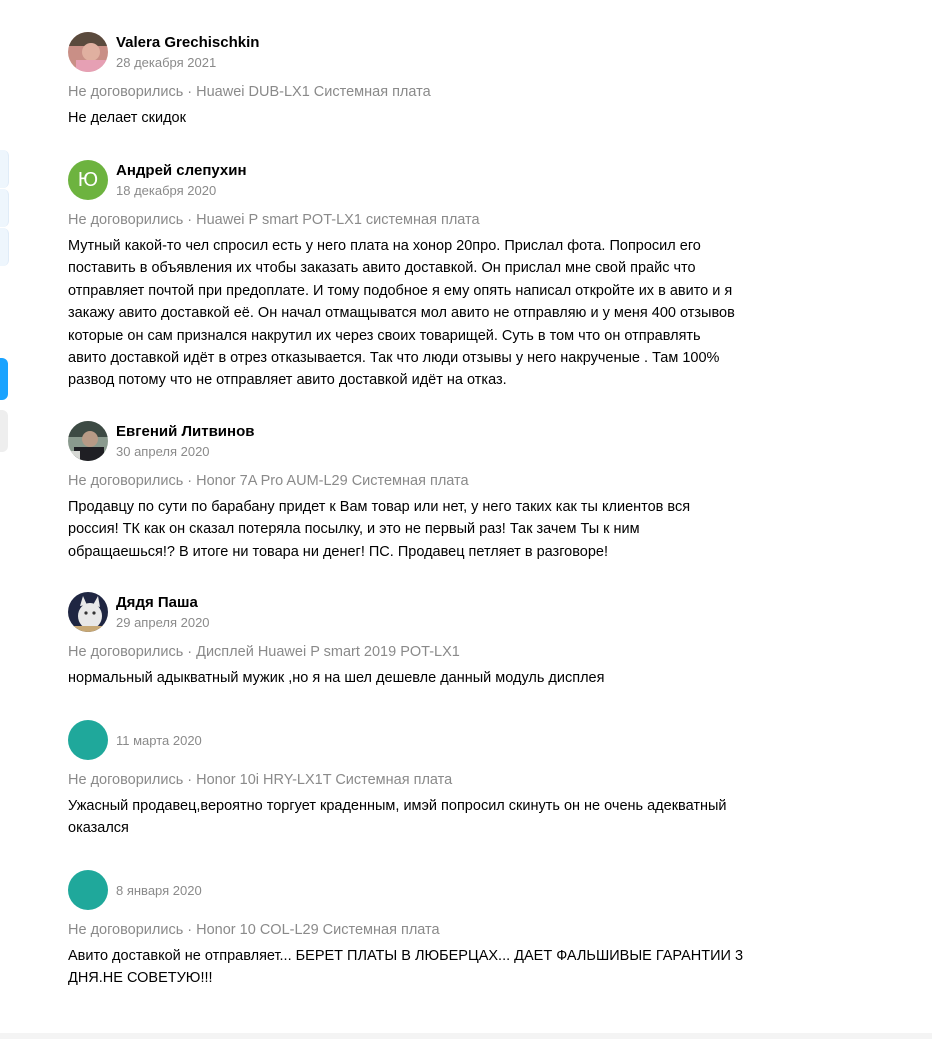 The image size is (932, 1039). Describe the element at coordinates (466, 1036) in the screenshot. I see `page-bottom-divider` at that location.